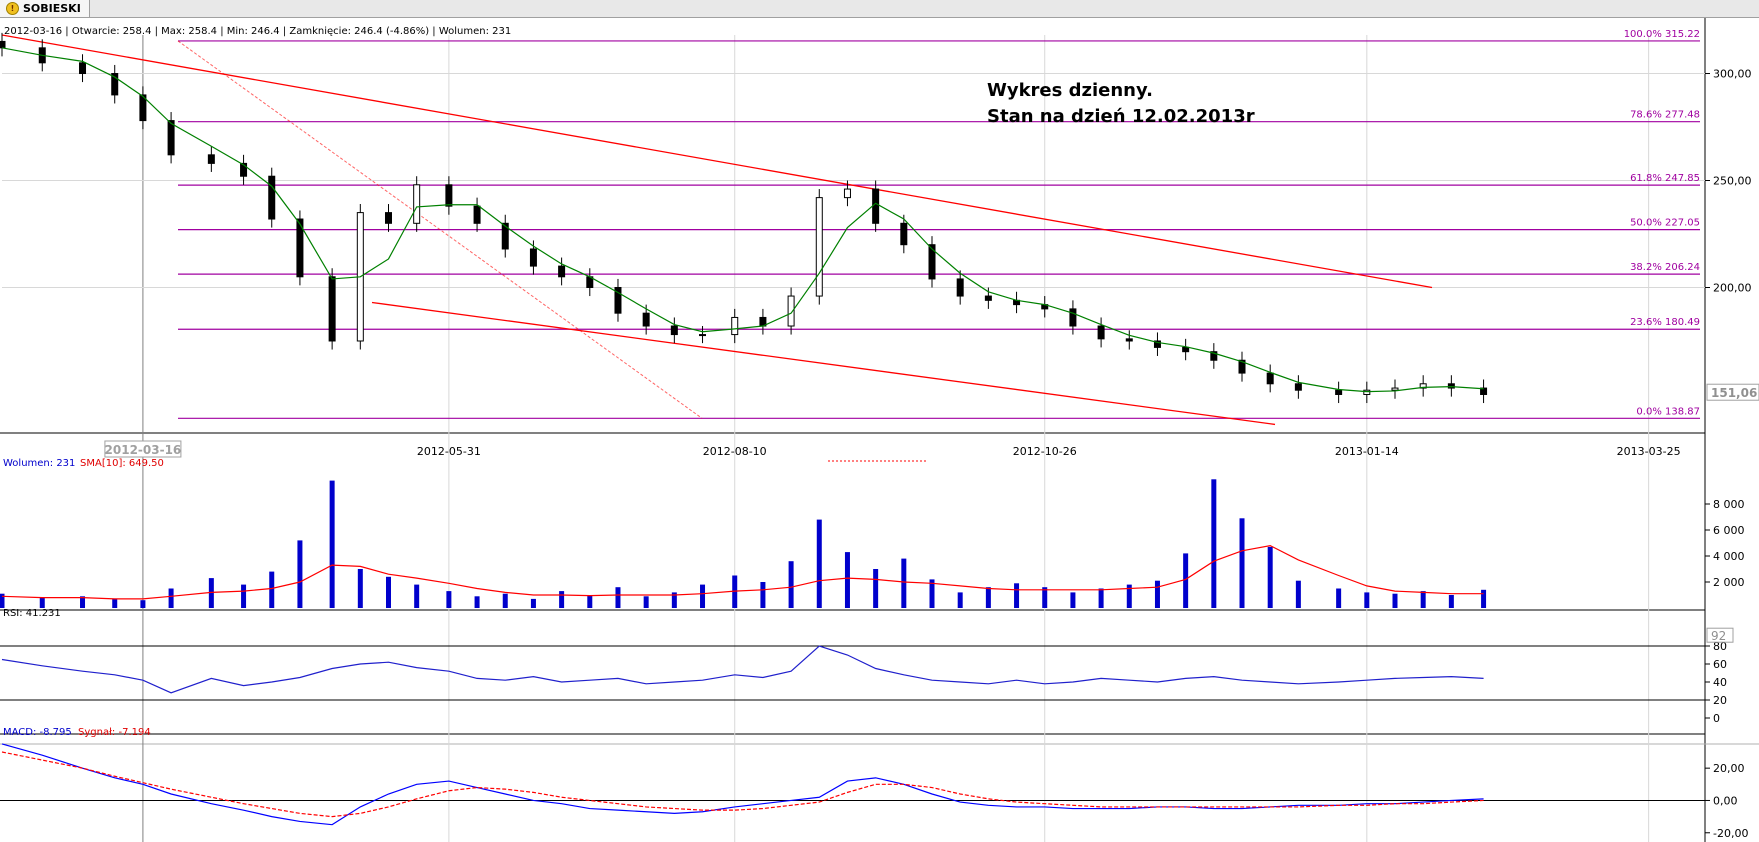 This screenshot has height=842, width=1759. What do you see at coordinates (37, 732) in the screenshot?
I see `macd-label: MACD: -8.795` at bounding box center [37, 732].